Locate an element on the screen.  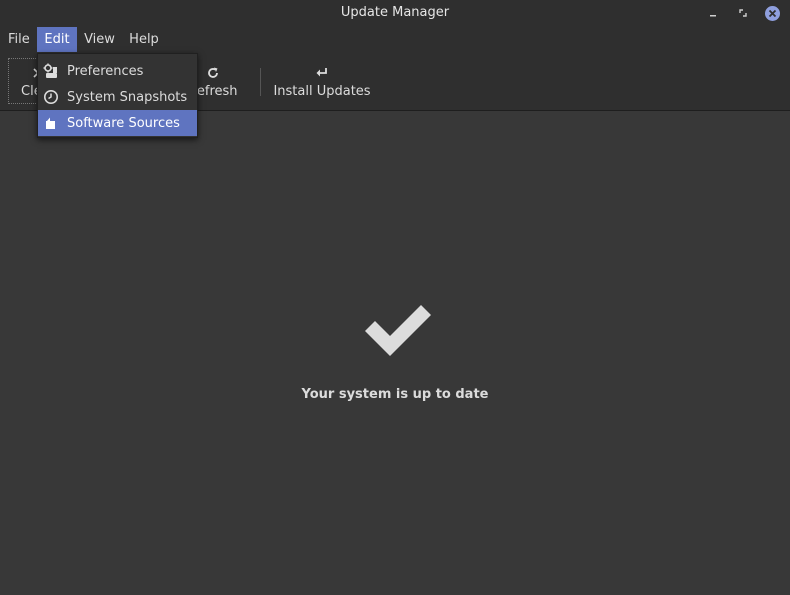
menu-item-system-snapshots: System Snapshots is located at coordinates (117, 97).